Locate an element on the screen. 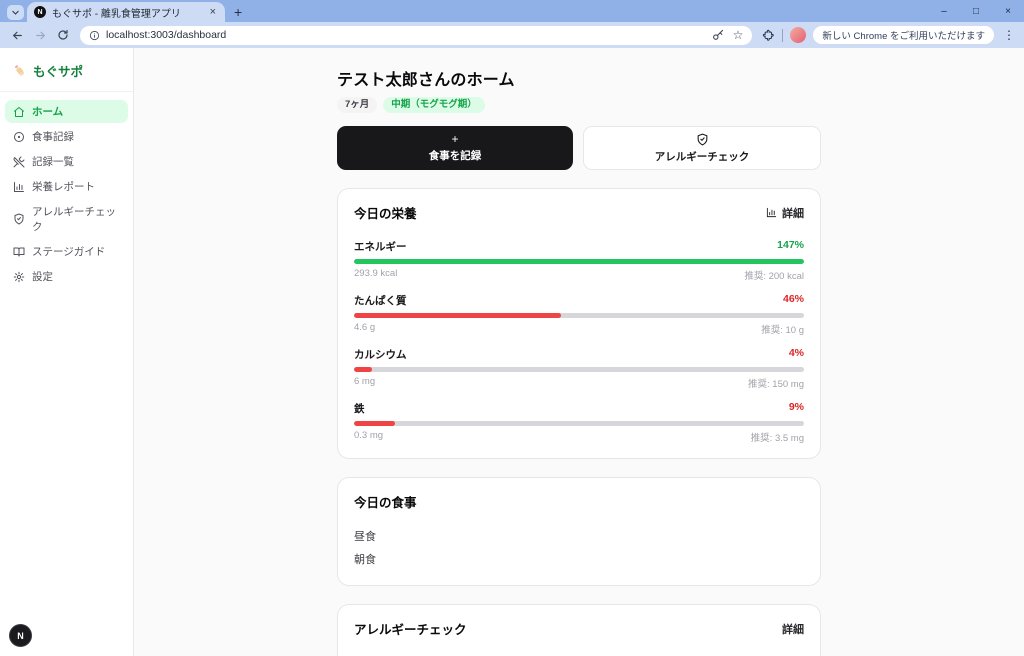  forward-button is located at coordinates (40, 35).